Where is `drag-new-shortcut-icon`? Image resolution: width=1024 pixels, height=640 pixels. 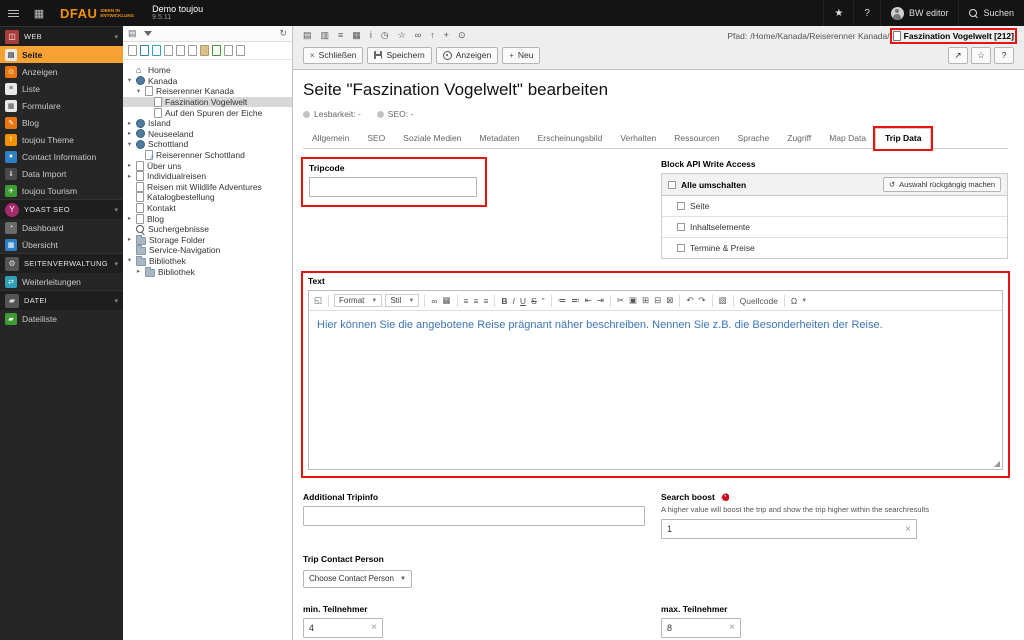
drag-new-shortcut-icon is located at coordinates (144, 50).